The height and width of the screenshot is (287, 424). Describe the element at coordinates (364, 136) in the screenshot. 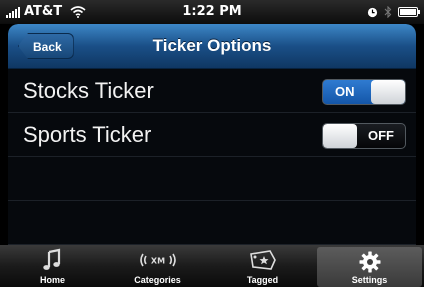

I see `sports-ticker-toggle: OFF` at that location.